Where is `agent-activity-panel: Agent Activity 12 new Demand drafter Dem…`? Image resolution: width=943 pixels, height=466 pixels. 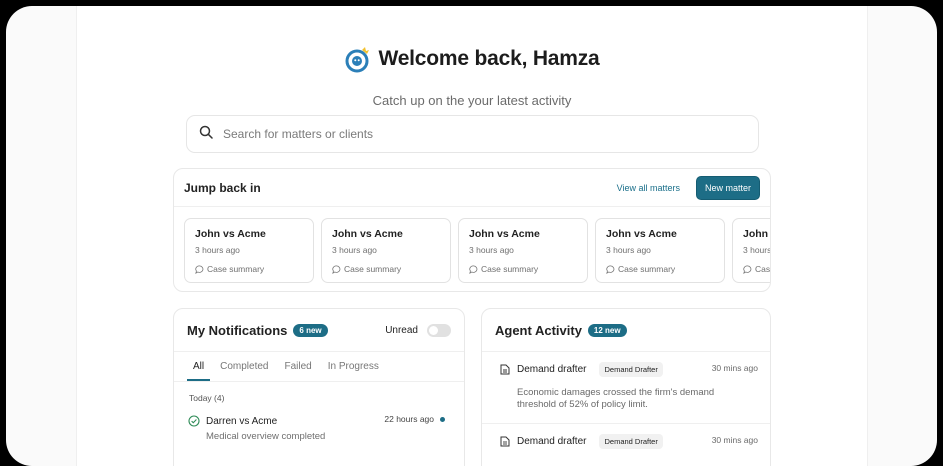 agent-activity-panel: Agent Activity 12 new Demand drafter Dem… is located at coordinates (626, 387).